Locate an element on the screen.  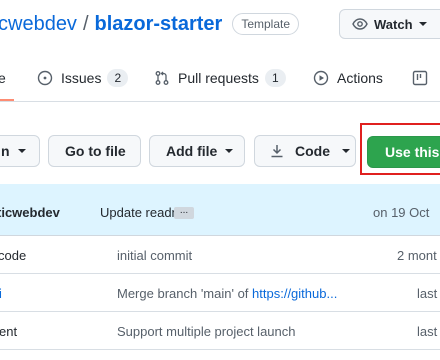
tab-pull-requests-label: Pull requests is located at coordinates (218, 78).